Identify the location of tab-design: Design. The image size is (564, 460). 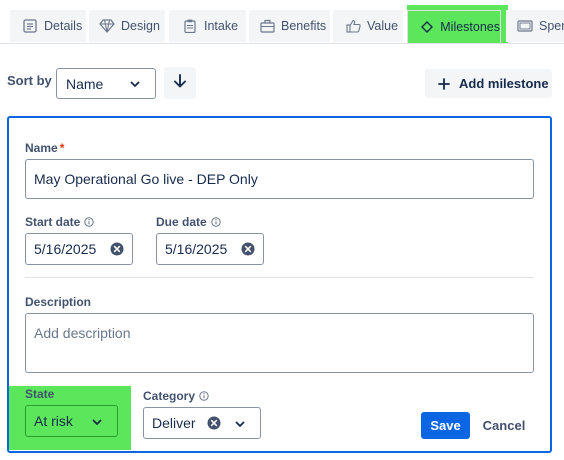
(127, 26).